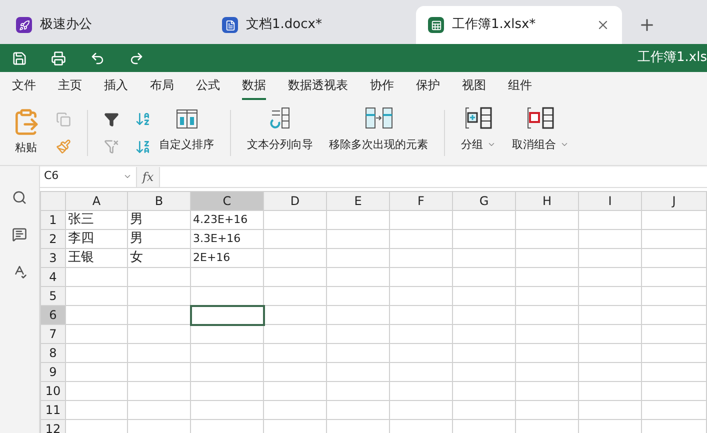 The height and width of the screenshot is (433, 707). Describe the element at coordinates (81, 238) in the screenshot. I see `cell-text: 李四` at that location.